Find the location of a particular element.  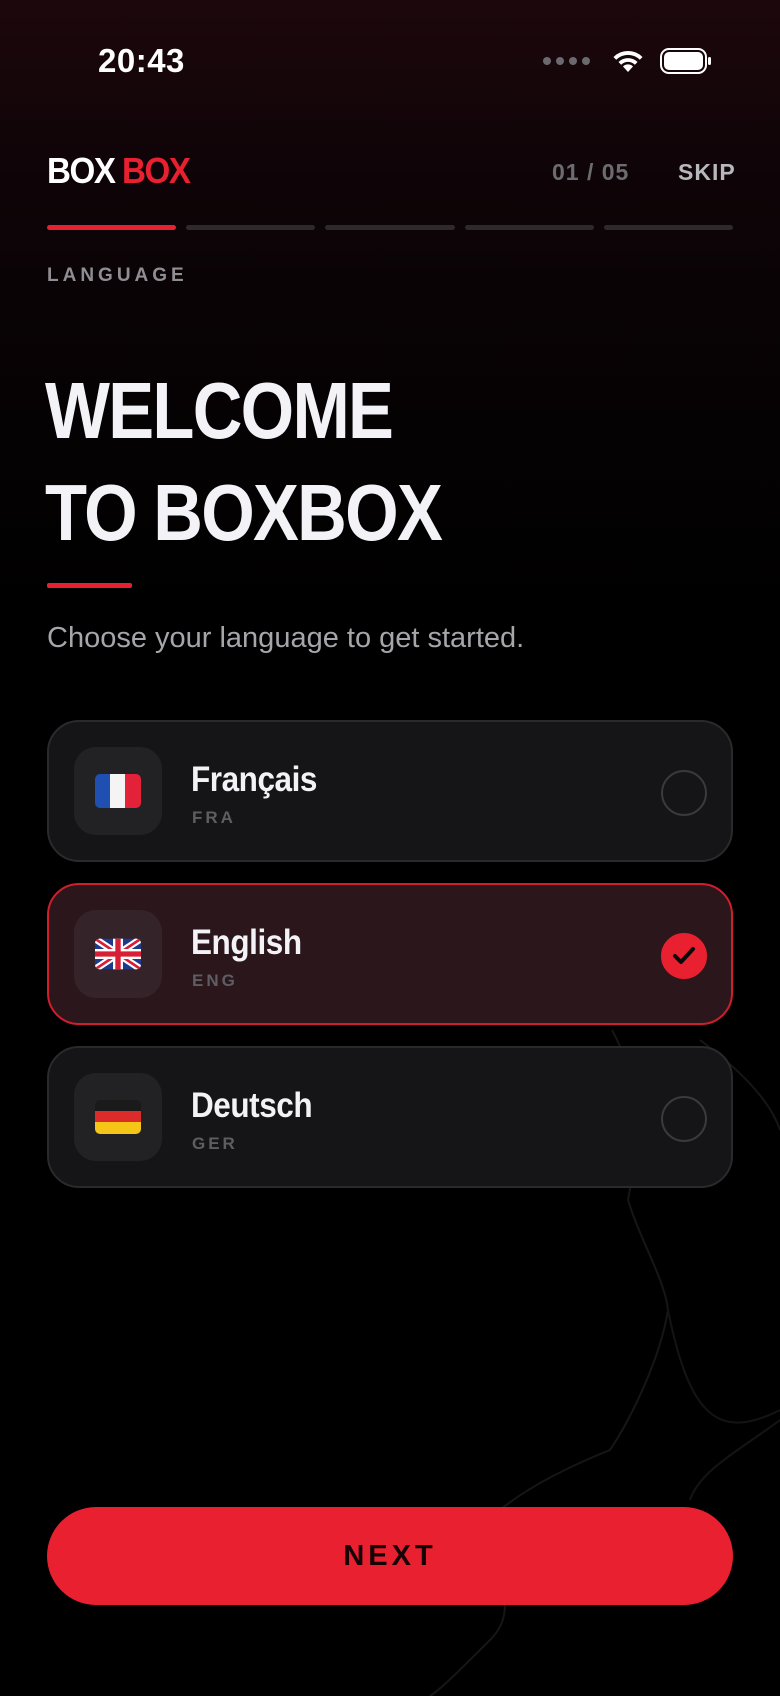

next-button: NEXT is located at coordinates (390, 1556).